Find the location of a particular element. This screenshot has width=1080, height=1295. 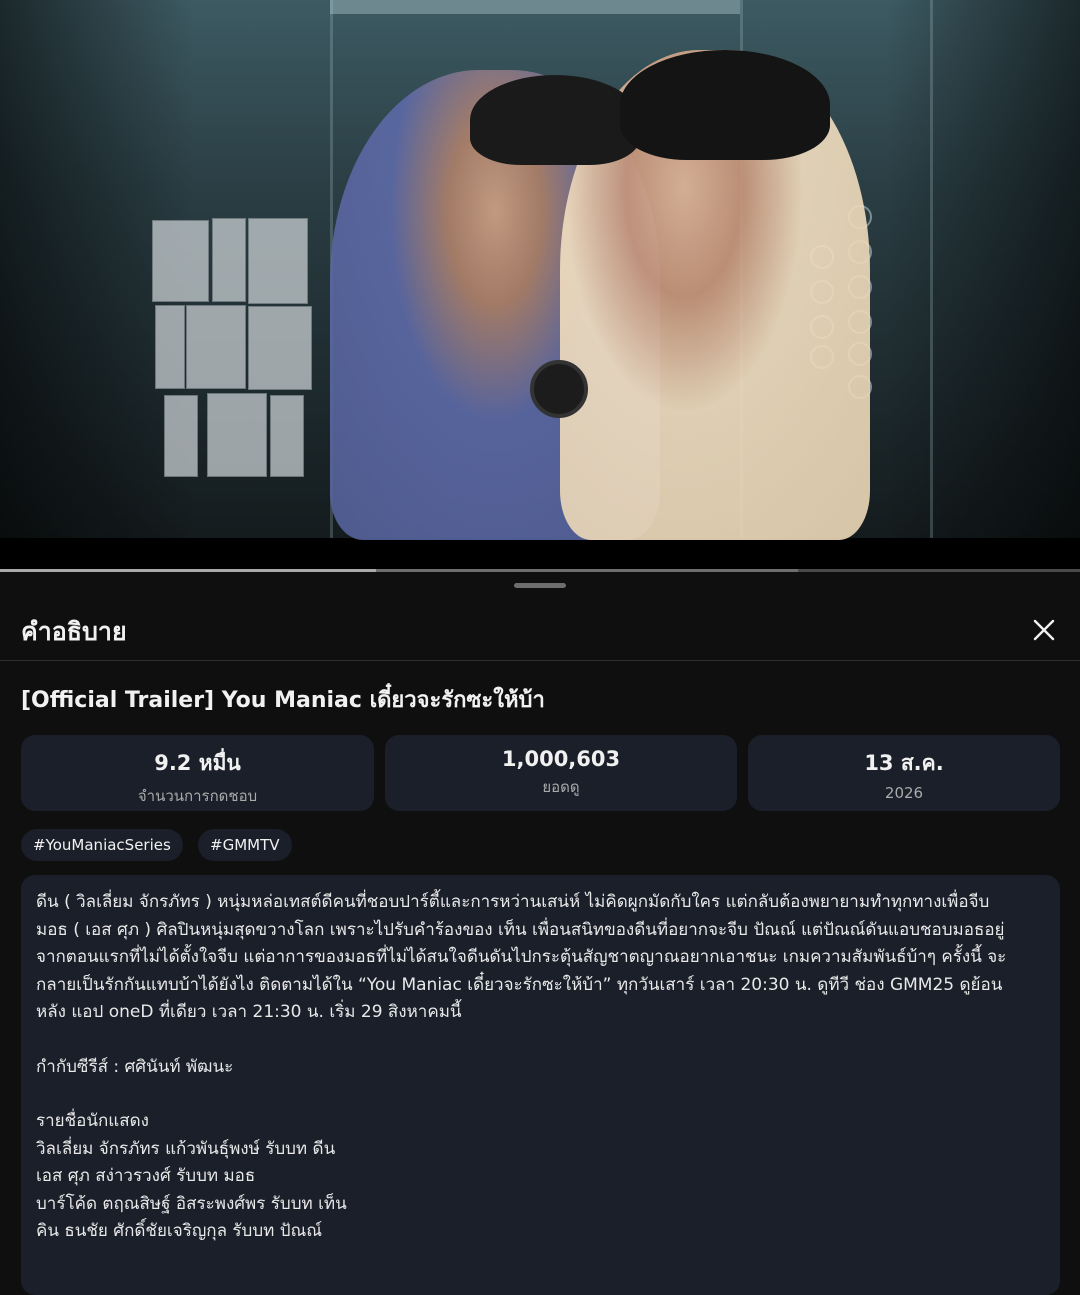

stat-label: จำนวนการกดชอบ is located at coordinates (197, 796).